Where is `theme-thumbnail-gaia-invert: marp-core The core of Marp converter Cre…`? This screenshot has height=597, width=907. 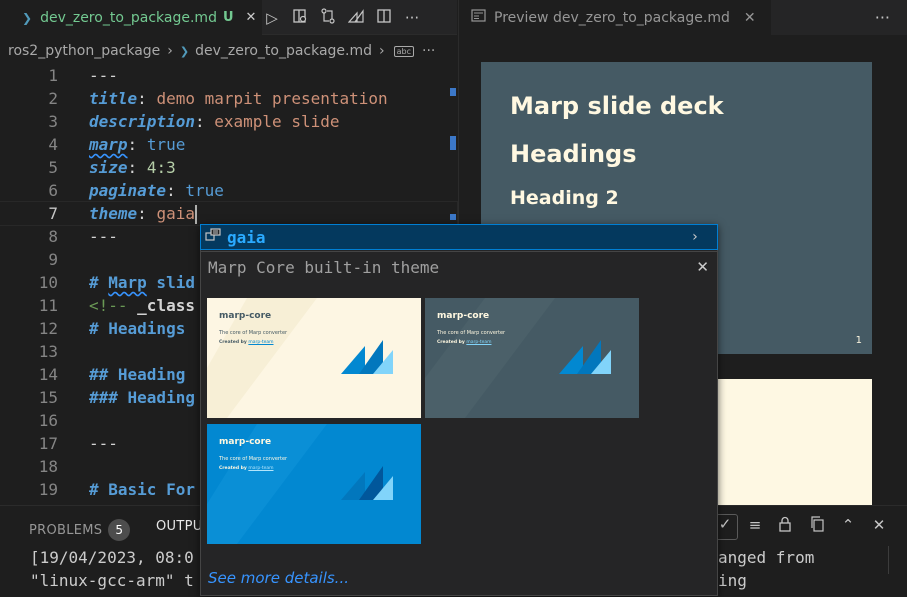 theme-thumbnail-gaia-invert: marp-core The core of Marp converter Cre… is located at coordinates (314, 484).